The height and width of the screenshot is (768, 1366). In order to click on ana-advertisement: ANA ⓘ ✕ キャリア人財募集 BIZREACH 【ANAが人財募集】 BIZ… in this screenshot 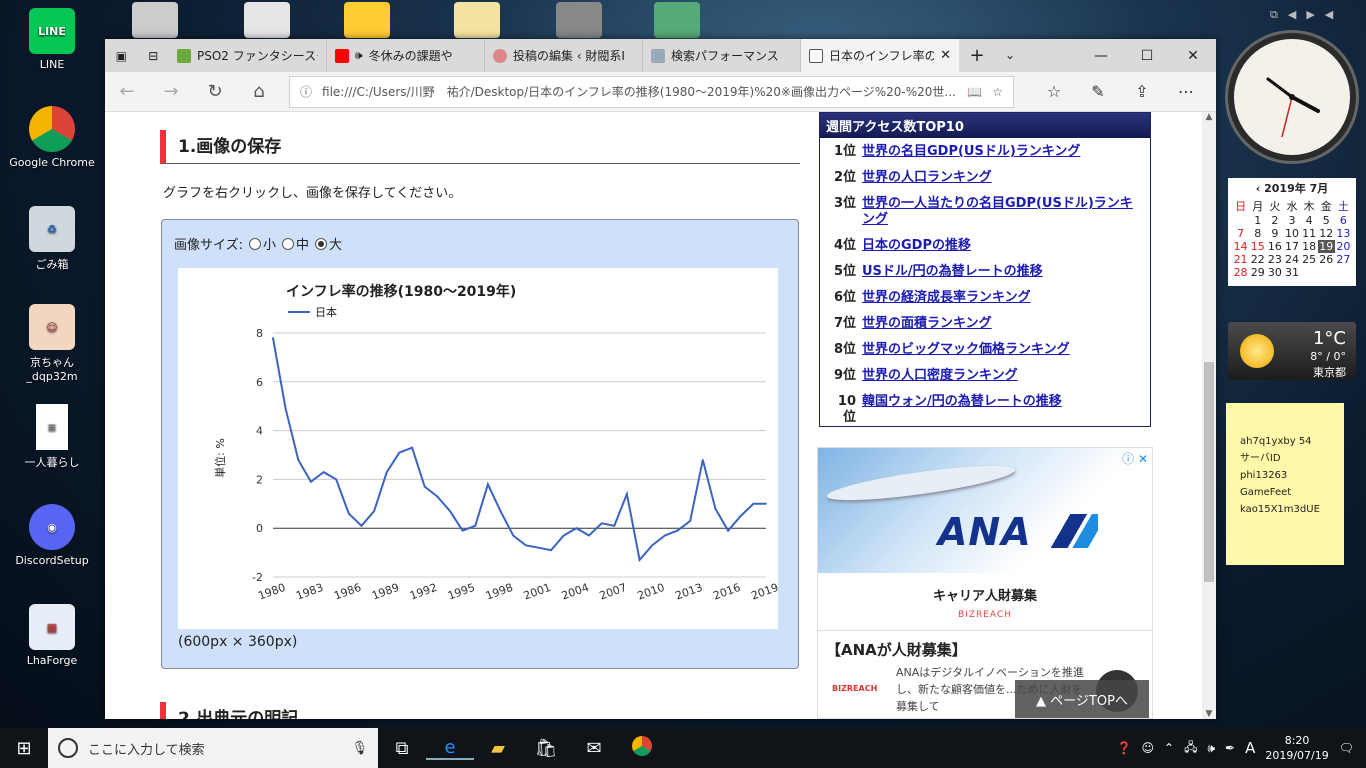, I will do `click(985, 583)`.